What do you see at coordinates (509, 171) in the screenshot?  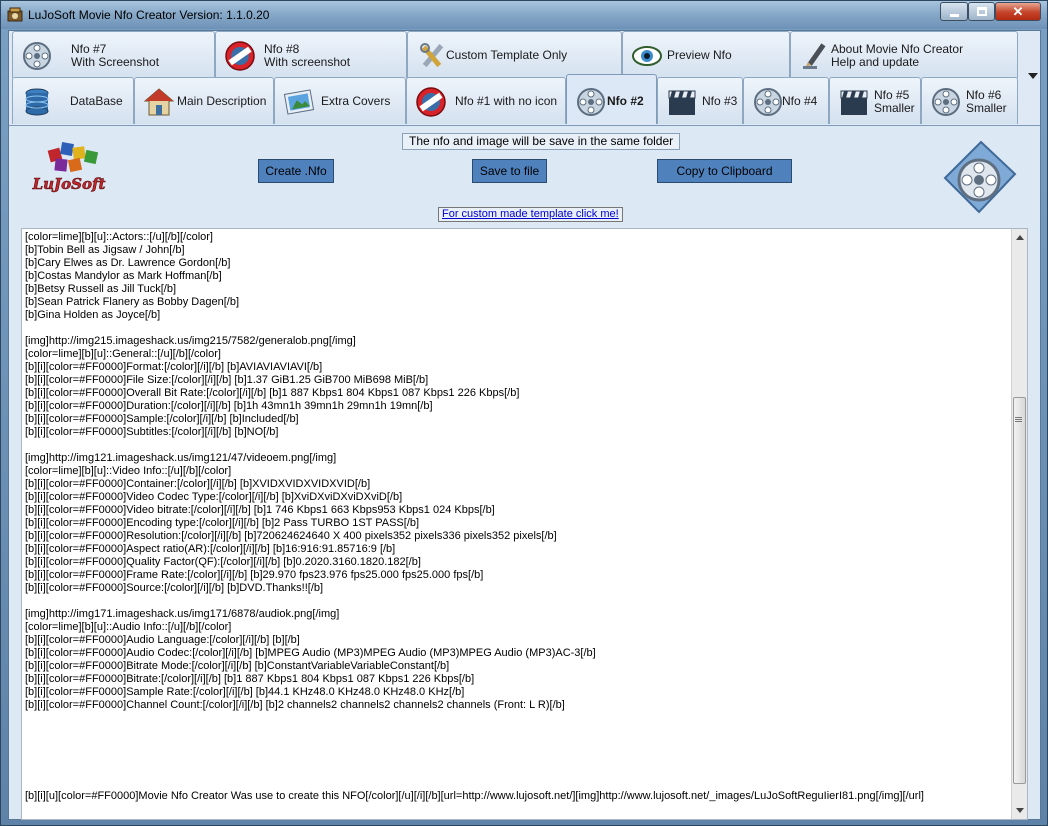 I see `save-to-file-button: Save to file` at bounding box center [509, 171].